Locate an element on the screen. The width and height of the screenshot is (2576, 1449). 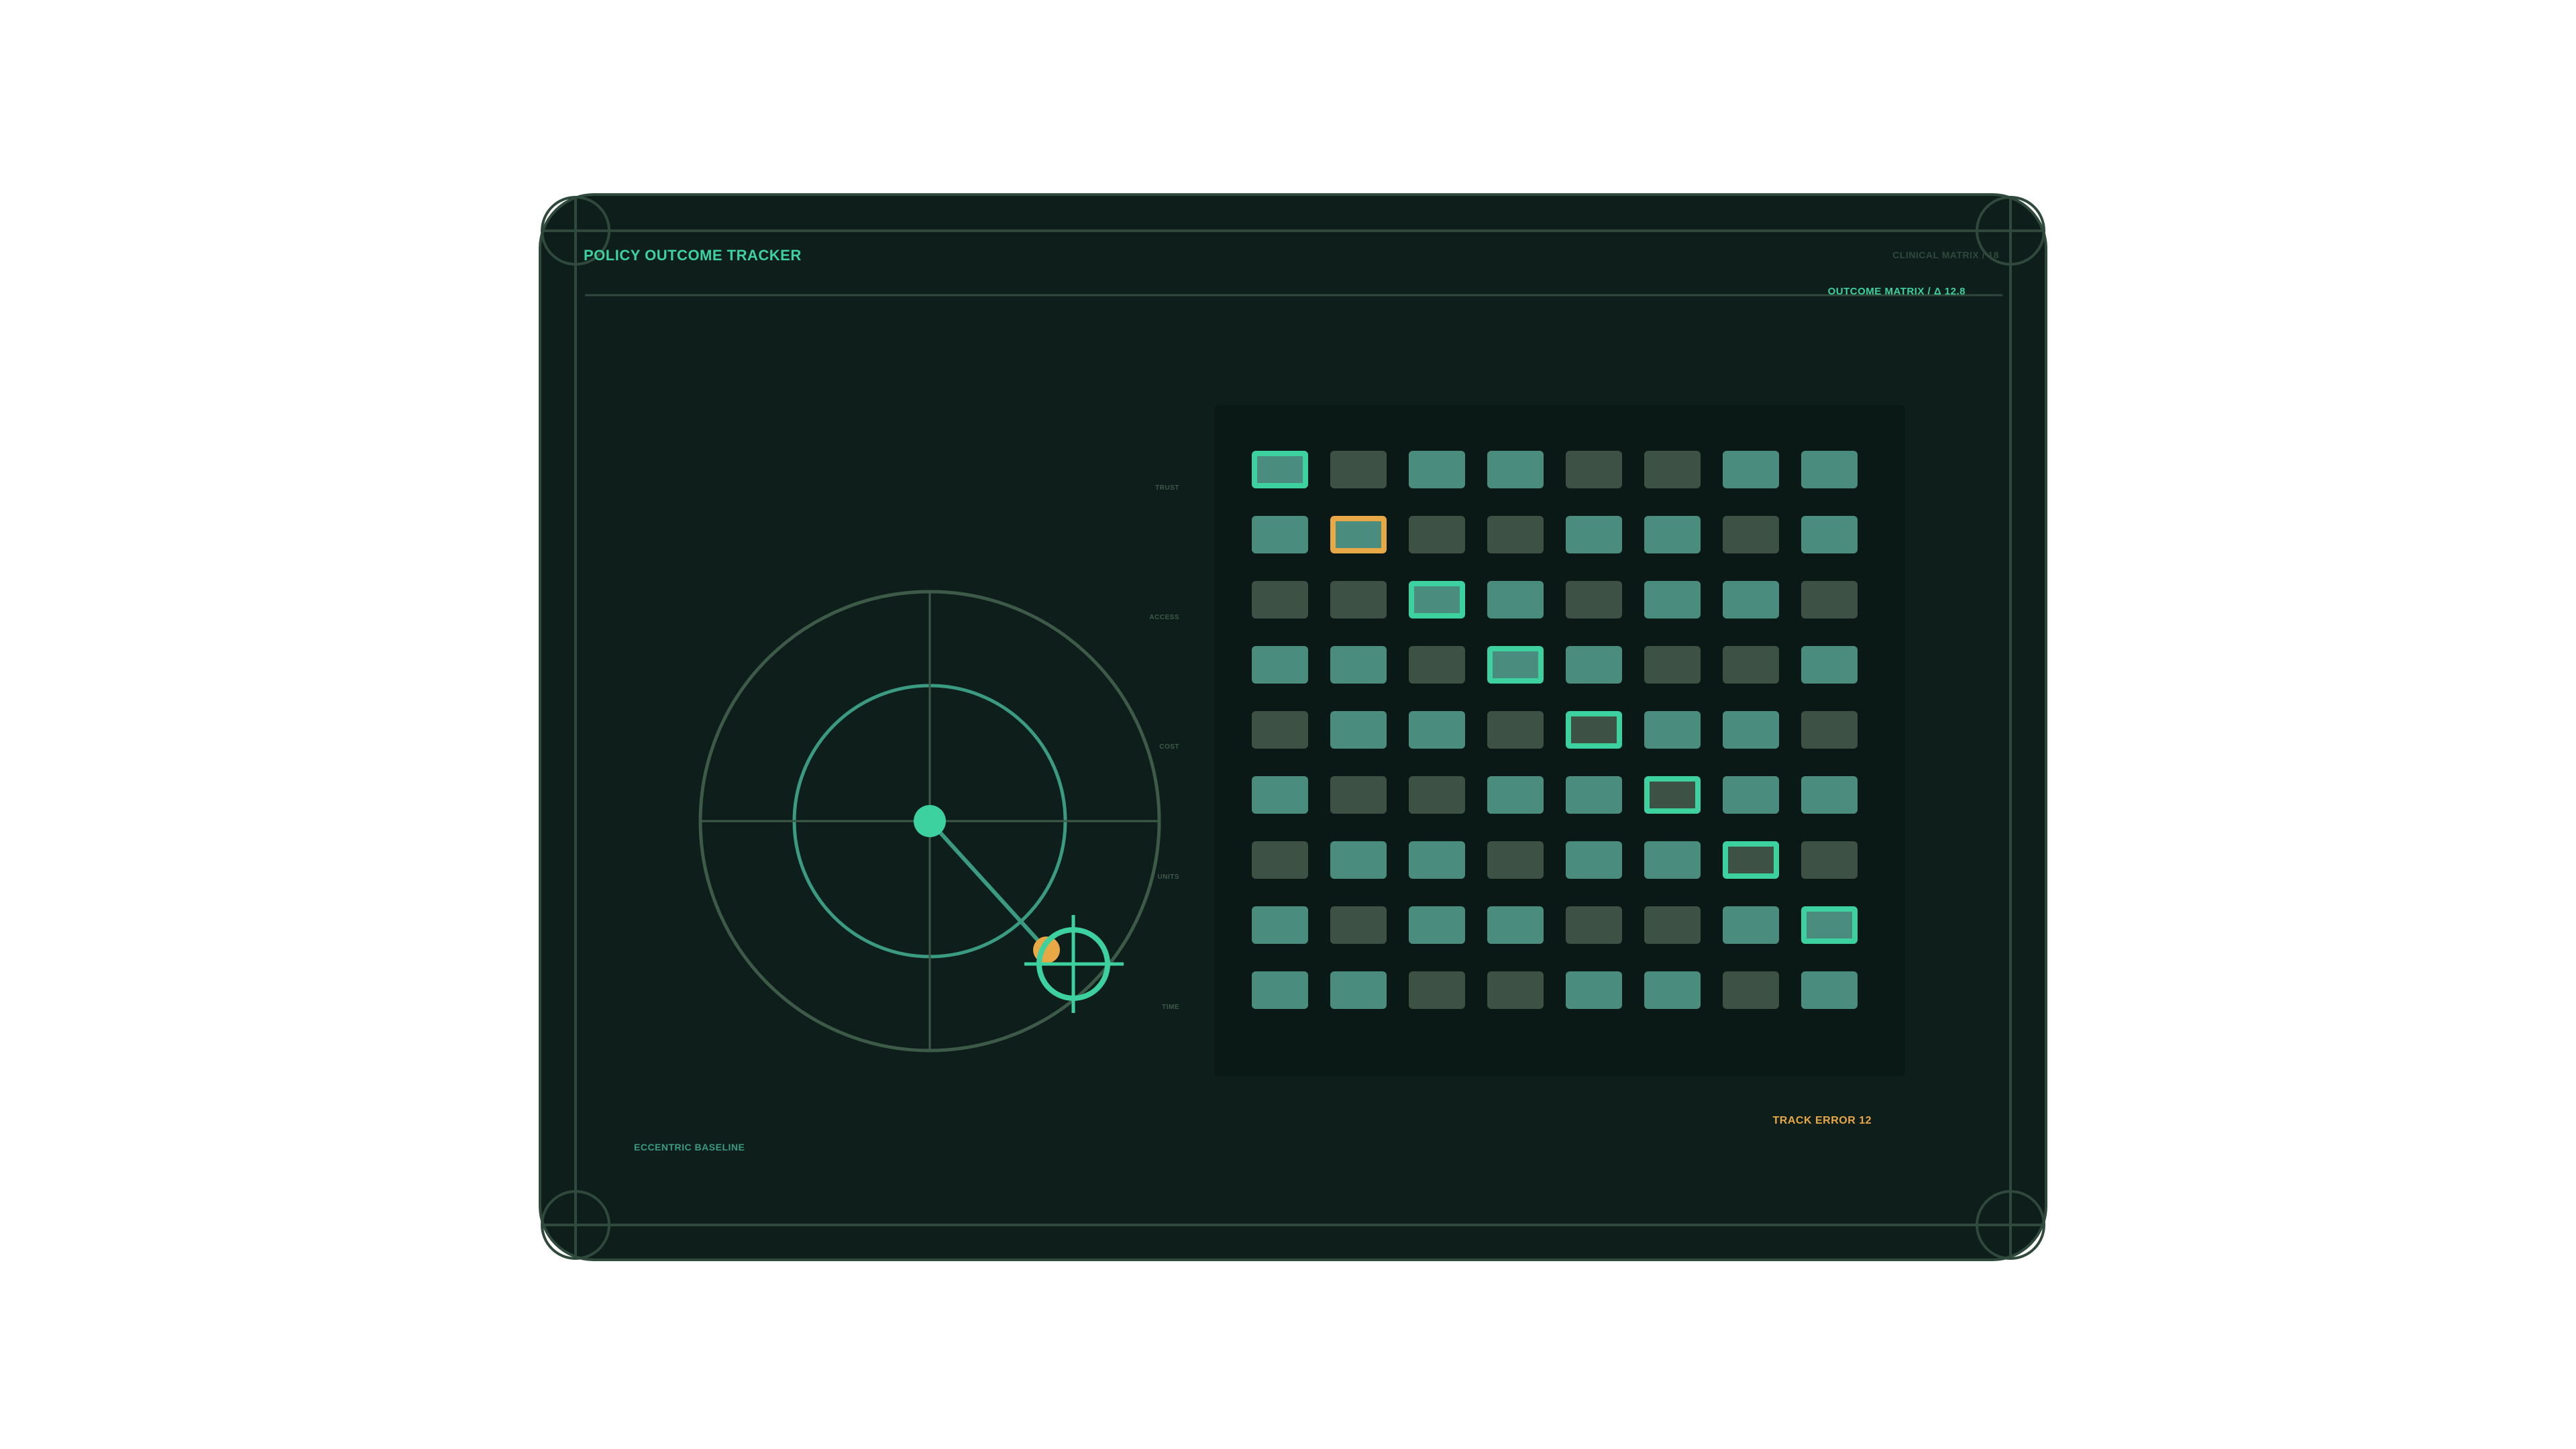
axis-label-cost: COST is located at coordinates (1169, 747).